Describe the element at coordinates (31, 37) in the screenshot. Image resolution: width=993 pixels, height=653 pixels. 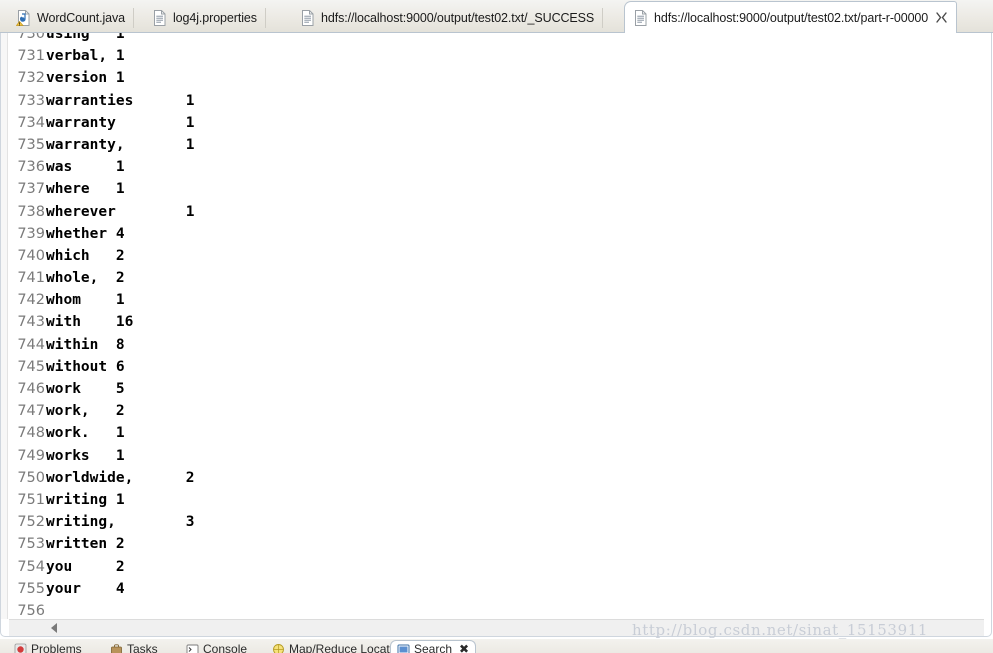
I see `line-number: 730` at that location.